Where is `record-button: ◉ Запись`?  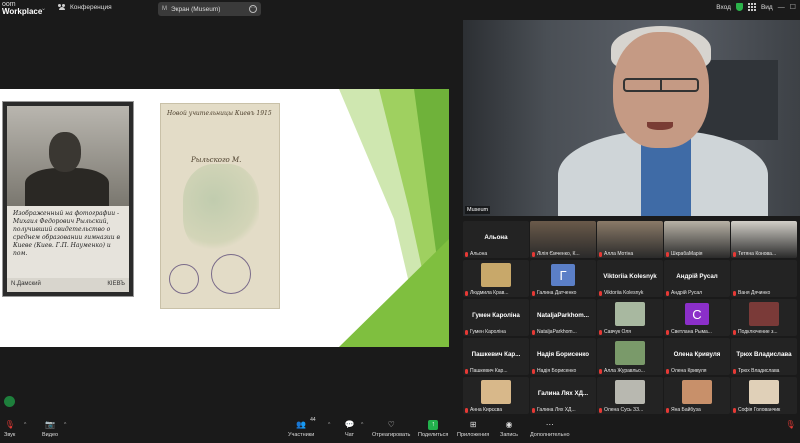
record-button: ◉ Запись is located at coordinates (509, 428).